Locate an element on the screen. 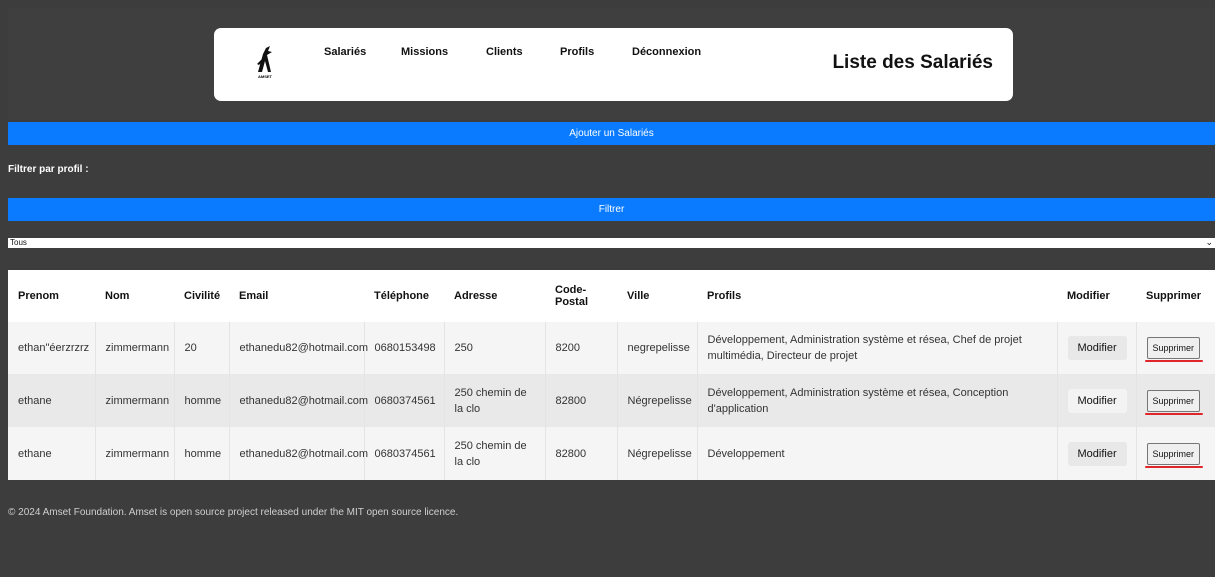  filter-button: Filtrer is located at coordinates (611, 209).